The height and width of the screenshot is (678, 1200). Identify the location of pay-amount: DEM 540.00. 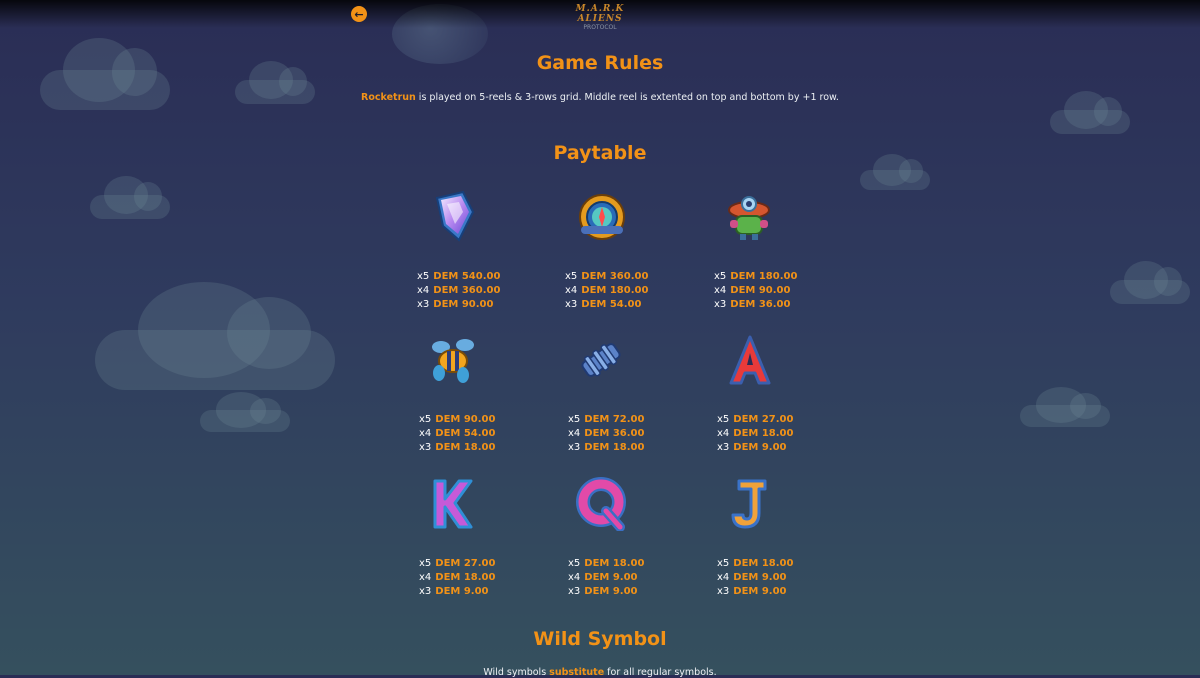
(467, 276).